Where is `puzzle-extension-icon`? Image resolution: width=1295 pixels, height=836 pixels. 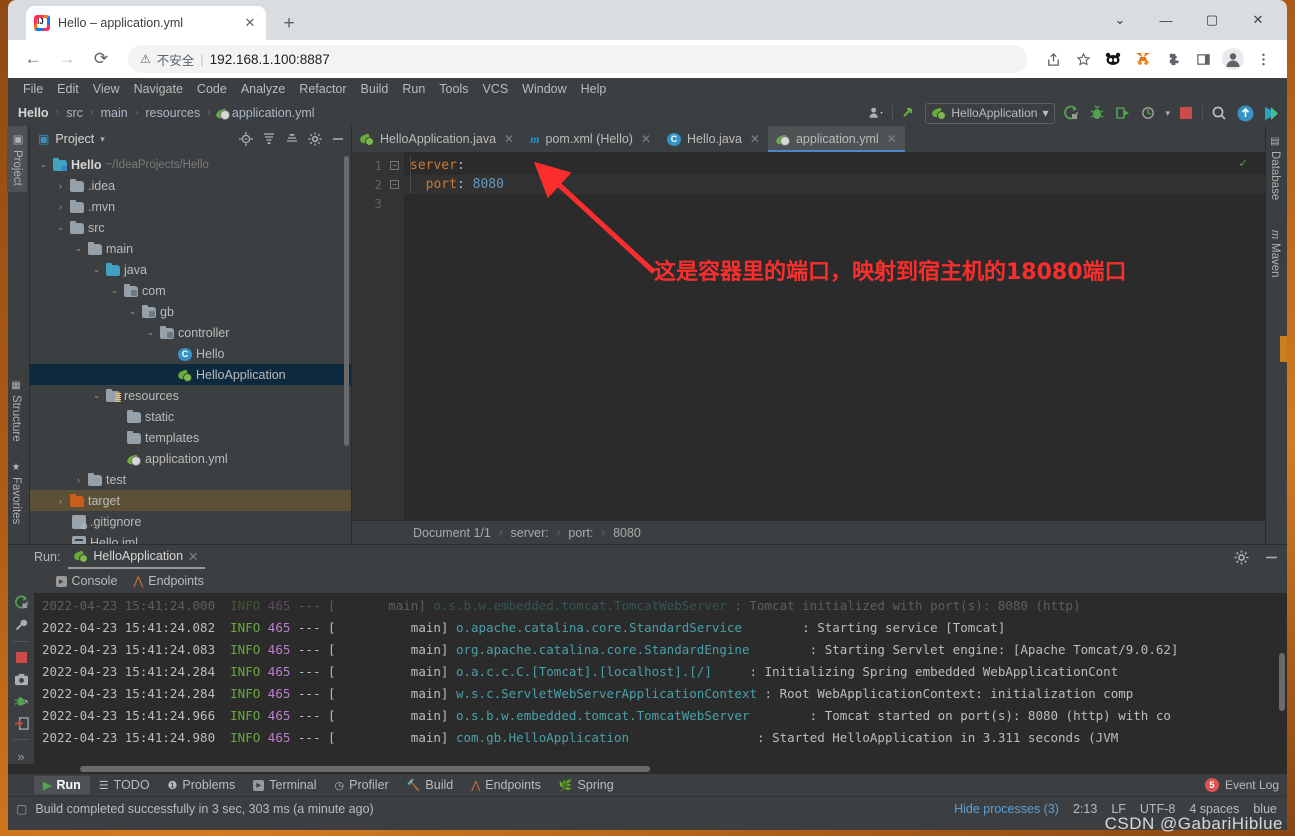 puzzle-extension-icon is located at coordinates (1173, 59).